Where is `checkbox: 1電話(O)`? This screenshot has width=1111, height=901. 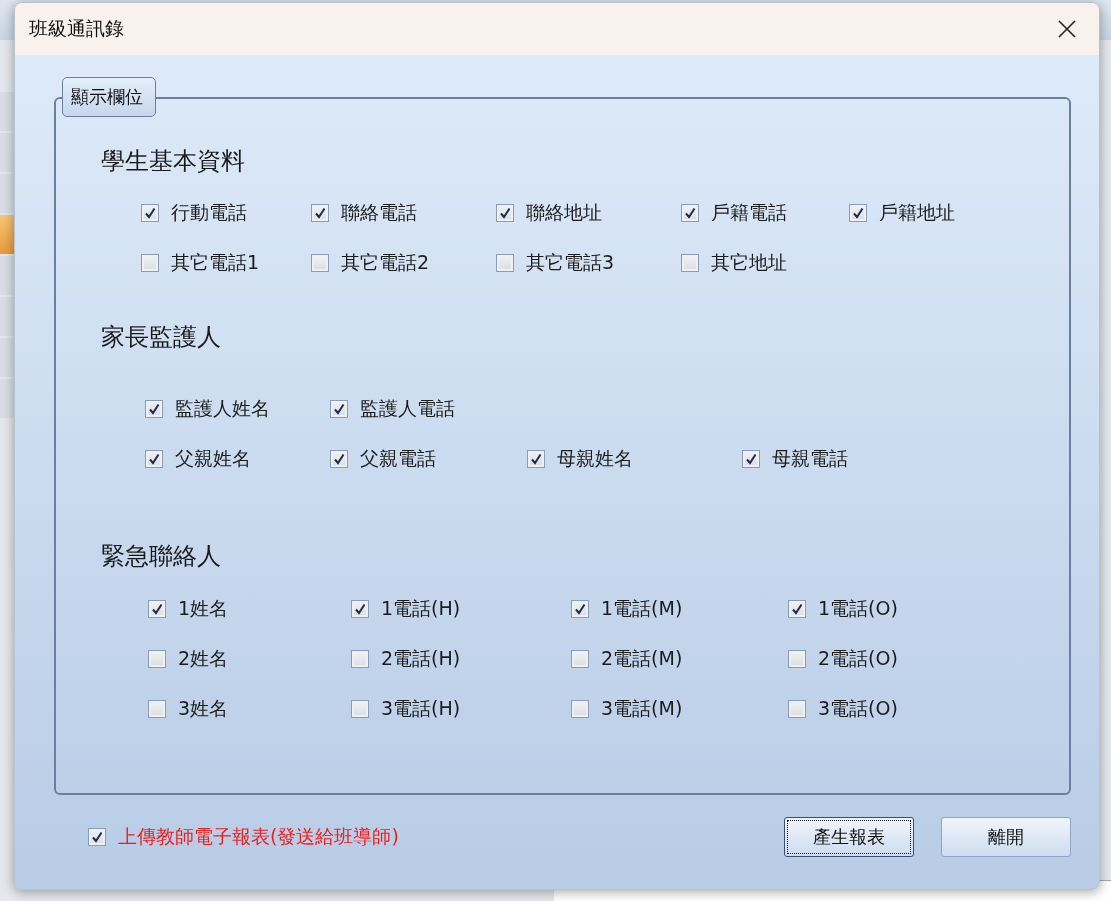
checkbox: 1電話(O) is located at coordinates (843, 609).